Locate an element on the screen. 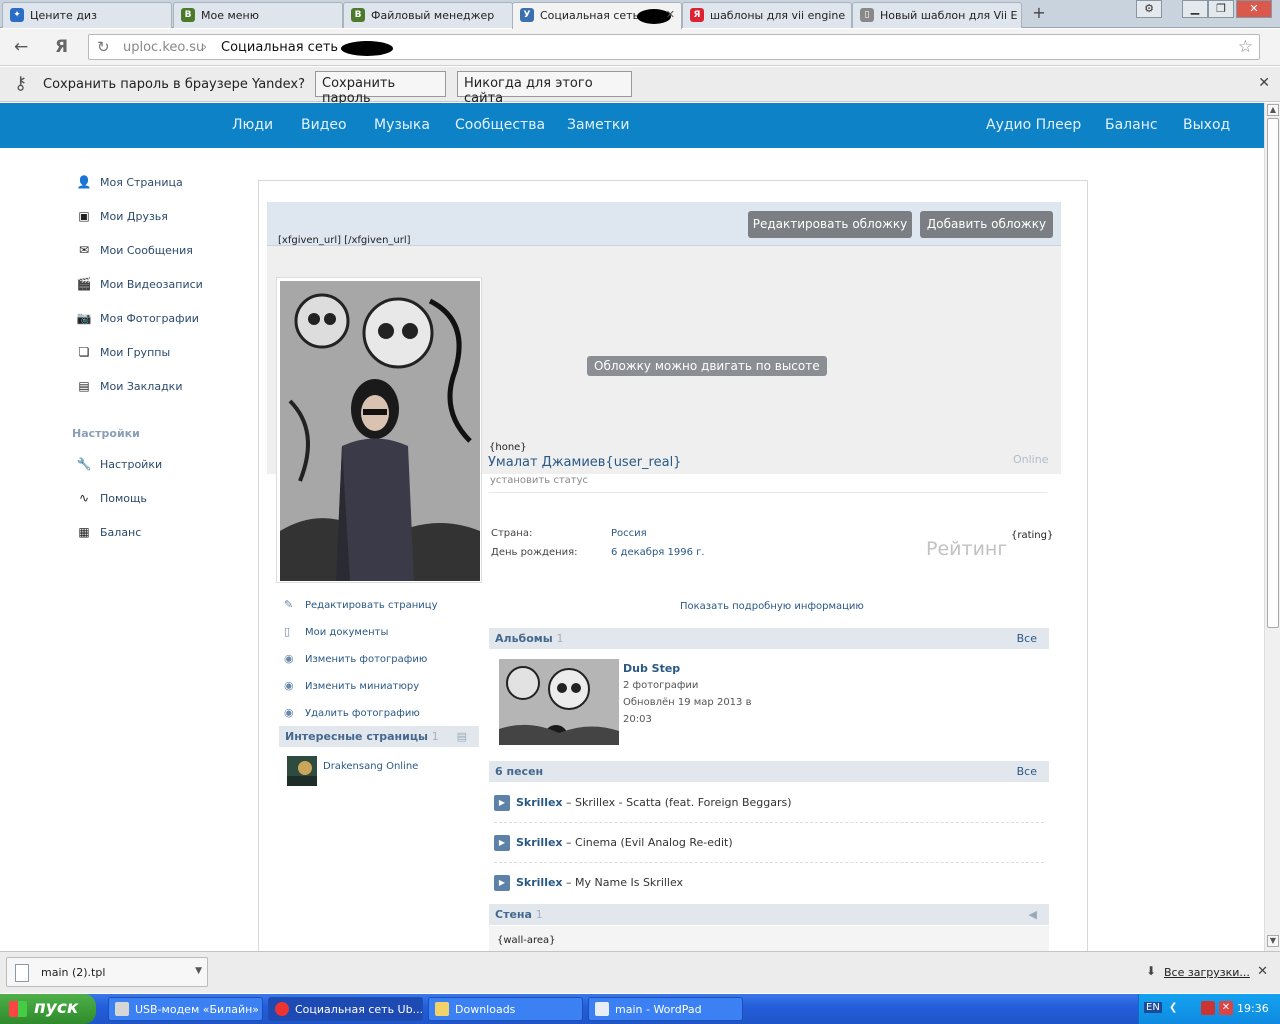 This screenshot has height=1024, width=1280. menu-help: ∿ Помощь is located at coordinates (111, 498).